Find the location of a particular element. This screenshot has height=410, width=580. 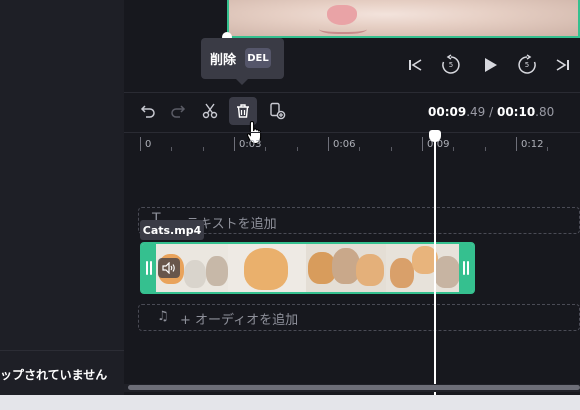

music-note-icon: ♫ is located at coordinates (163, 316).